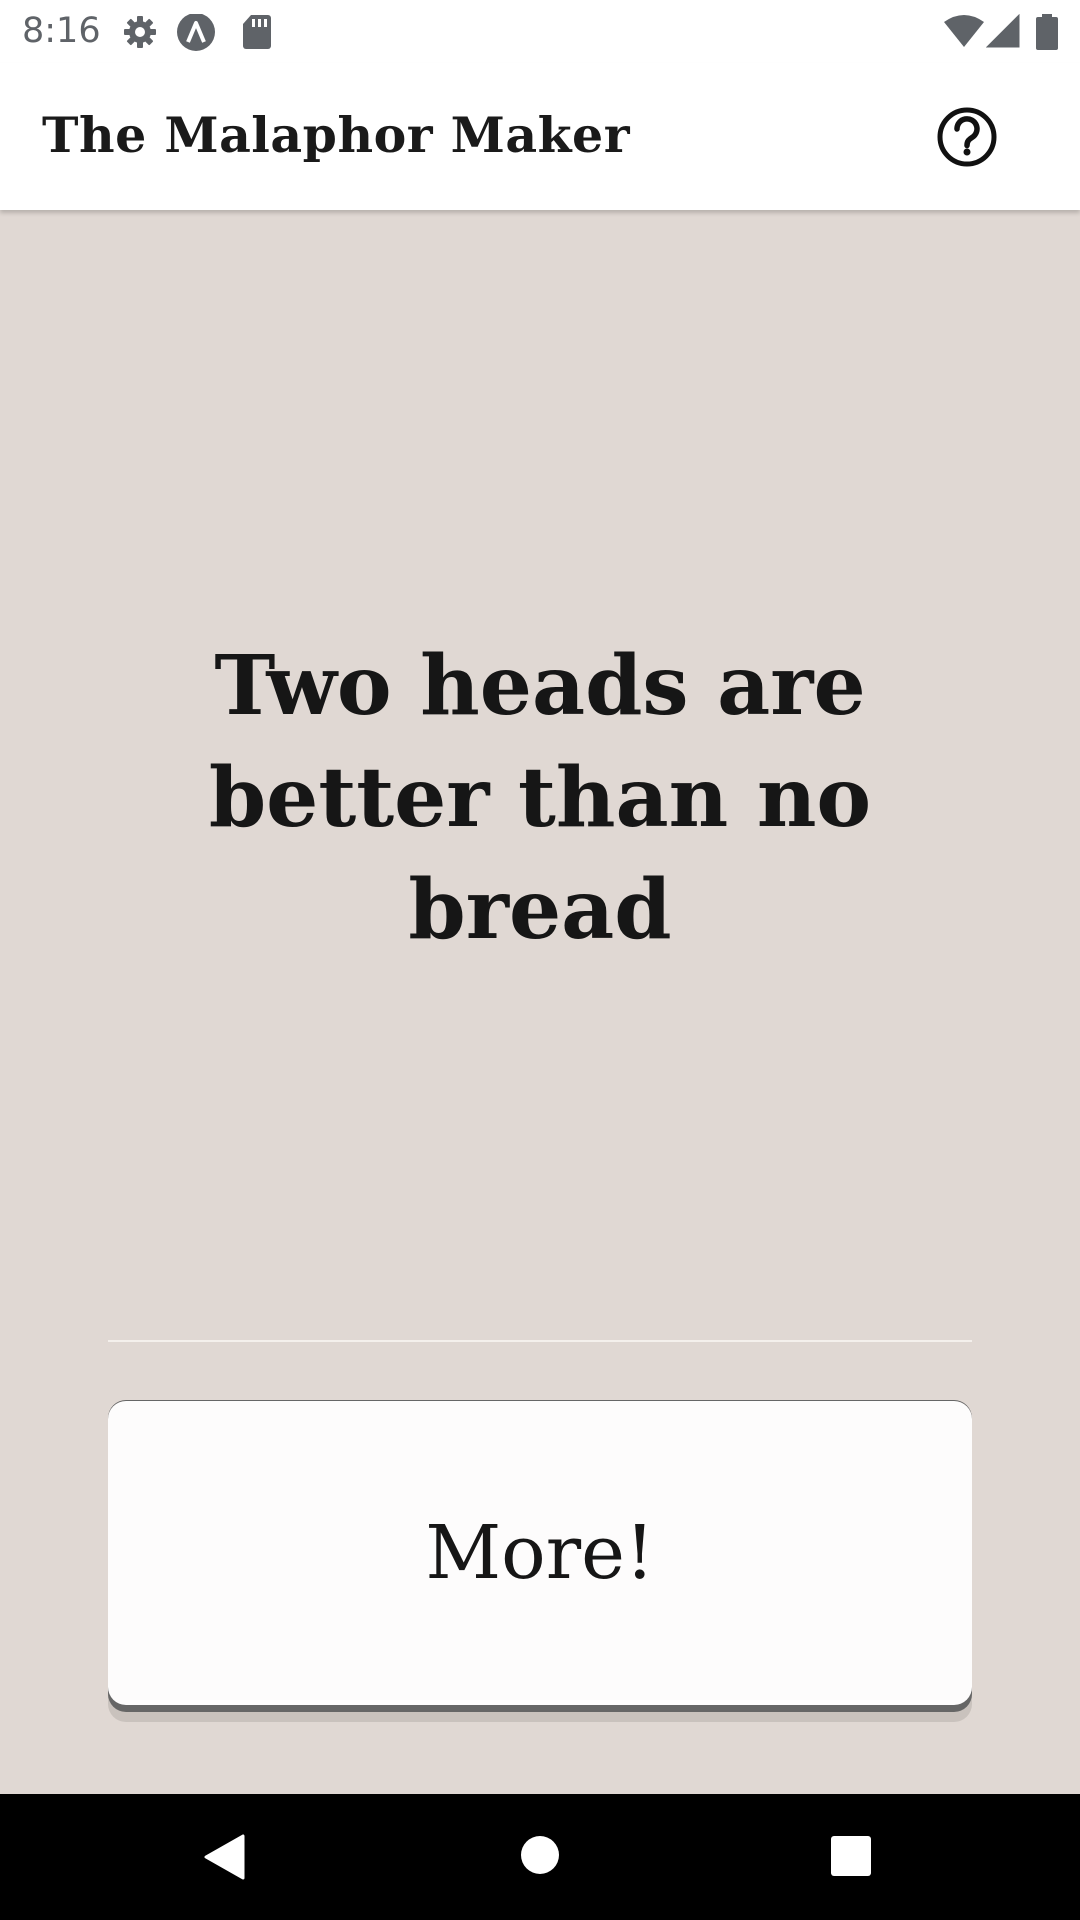 The image size is (1080, 1920). Describe the element at coordinates (540, 1341) in the screenshot. I see `divider` at that location.